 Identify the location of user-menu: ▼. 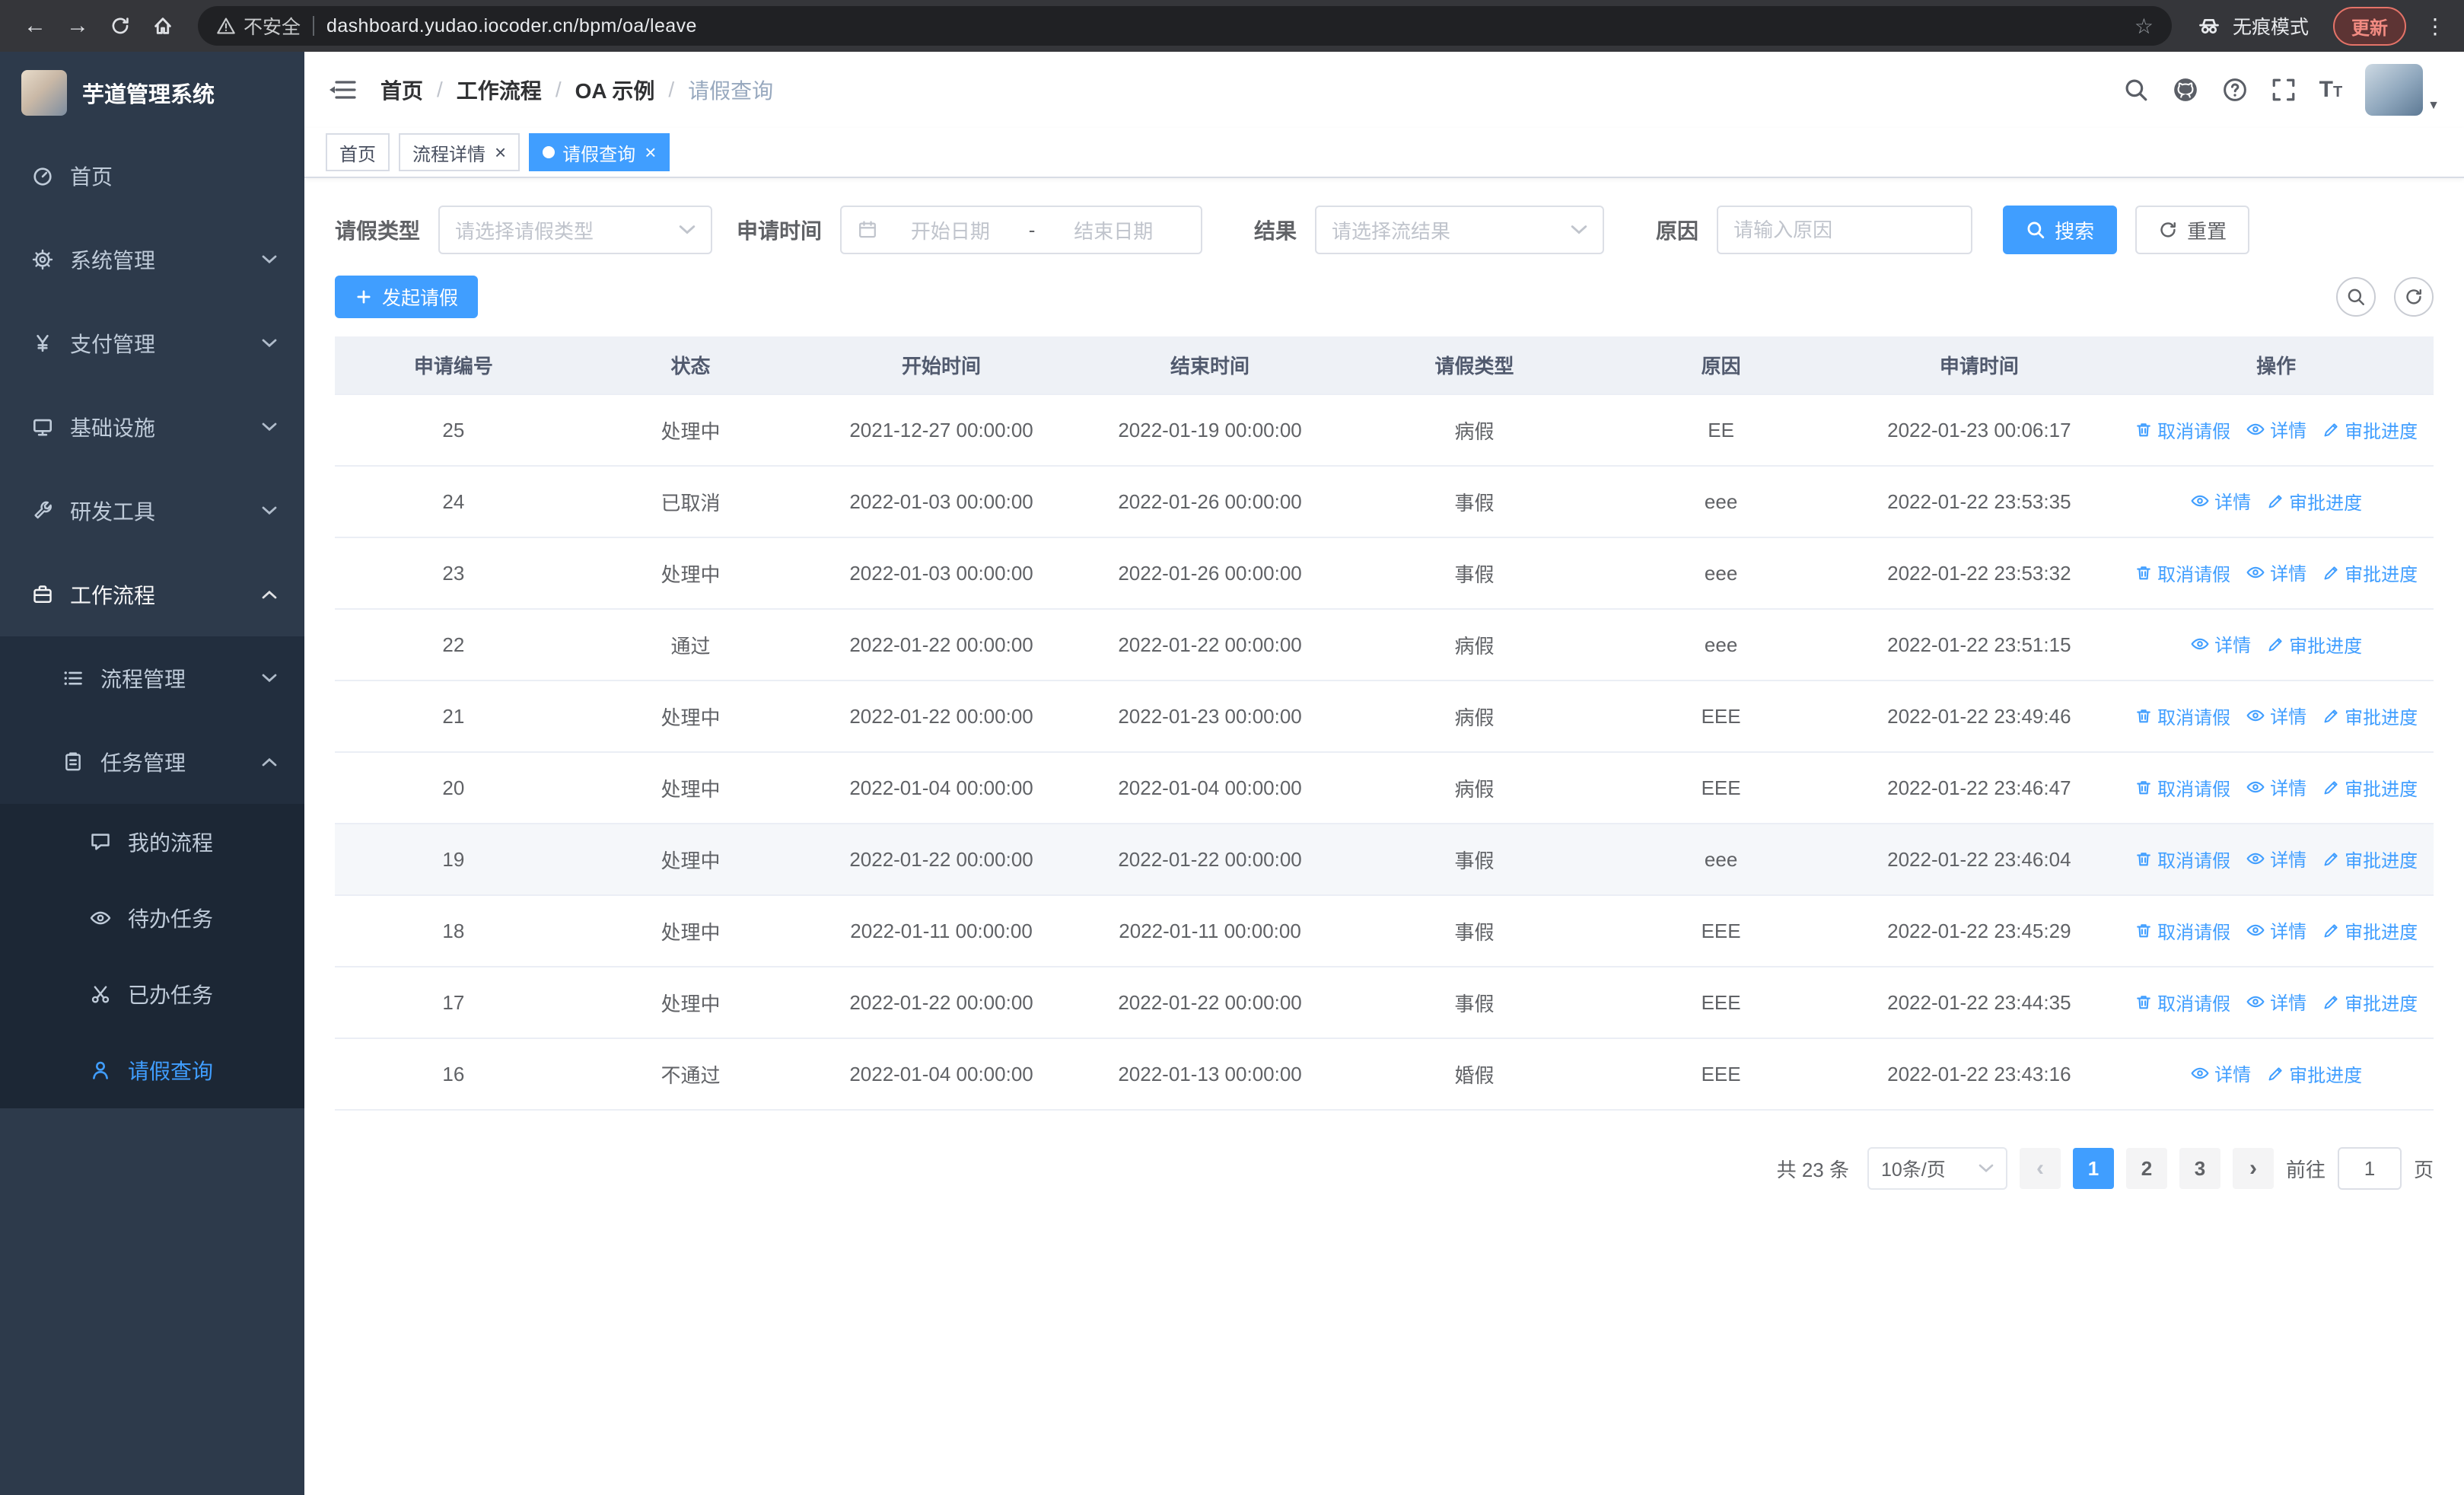
(2402, 90).